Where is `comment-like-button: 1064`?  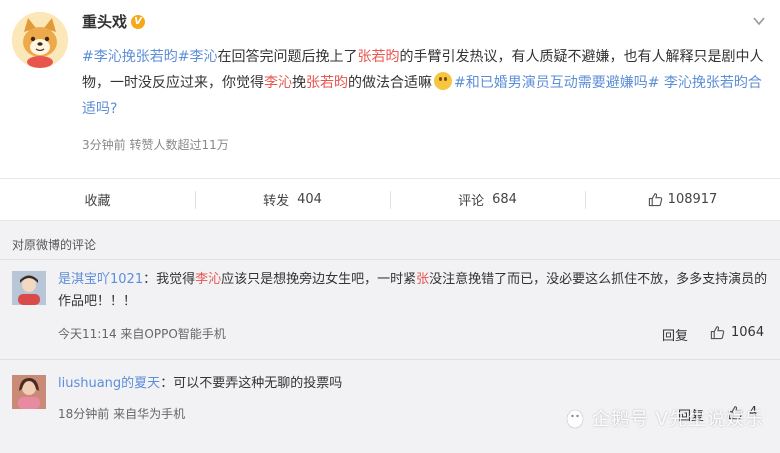 comment-like-button: 1064 is located at coordinates (737, 332).